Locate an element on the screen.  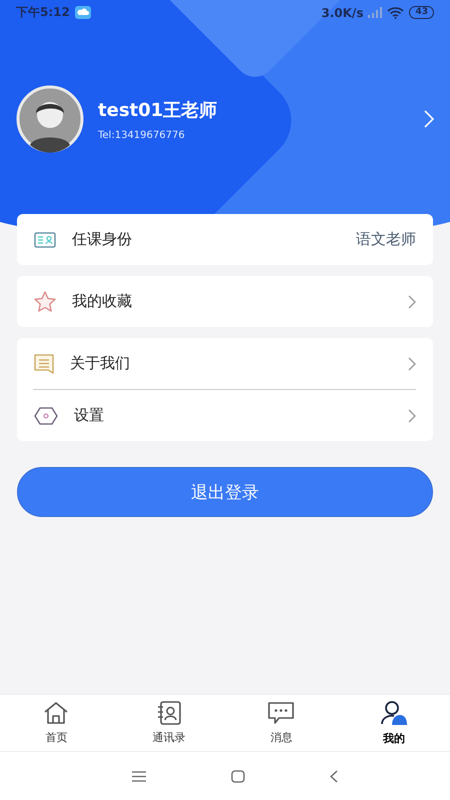
tab: 通讯录 is located at coordinates (168, 723).